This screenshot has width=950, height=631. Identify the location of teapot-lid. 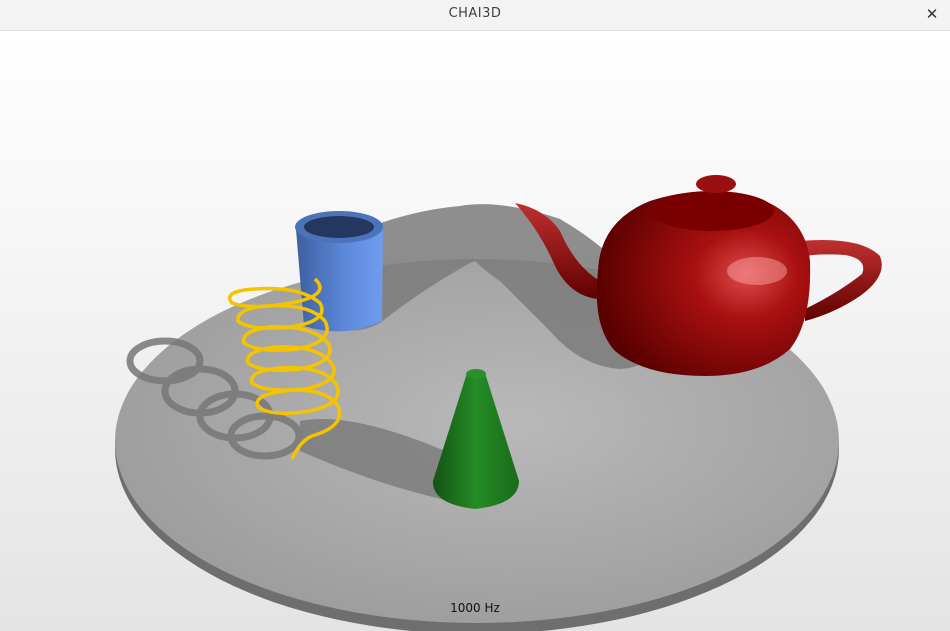
(712, 211).